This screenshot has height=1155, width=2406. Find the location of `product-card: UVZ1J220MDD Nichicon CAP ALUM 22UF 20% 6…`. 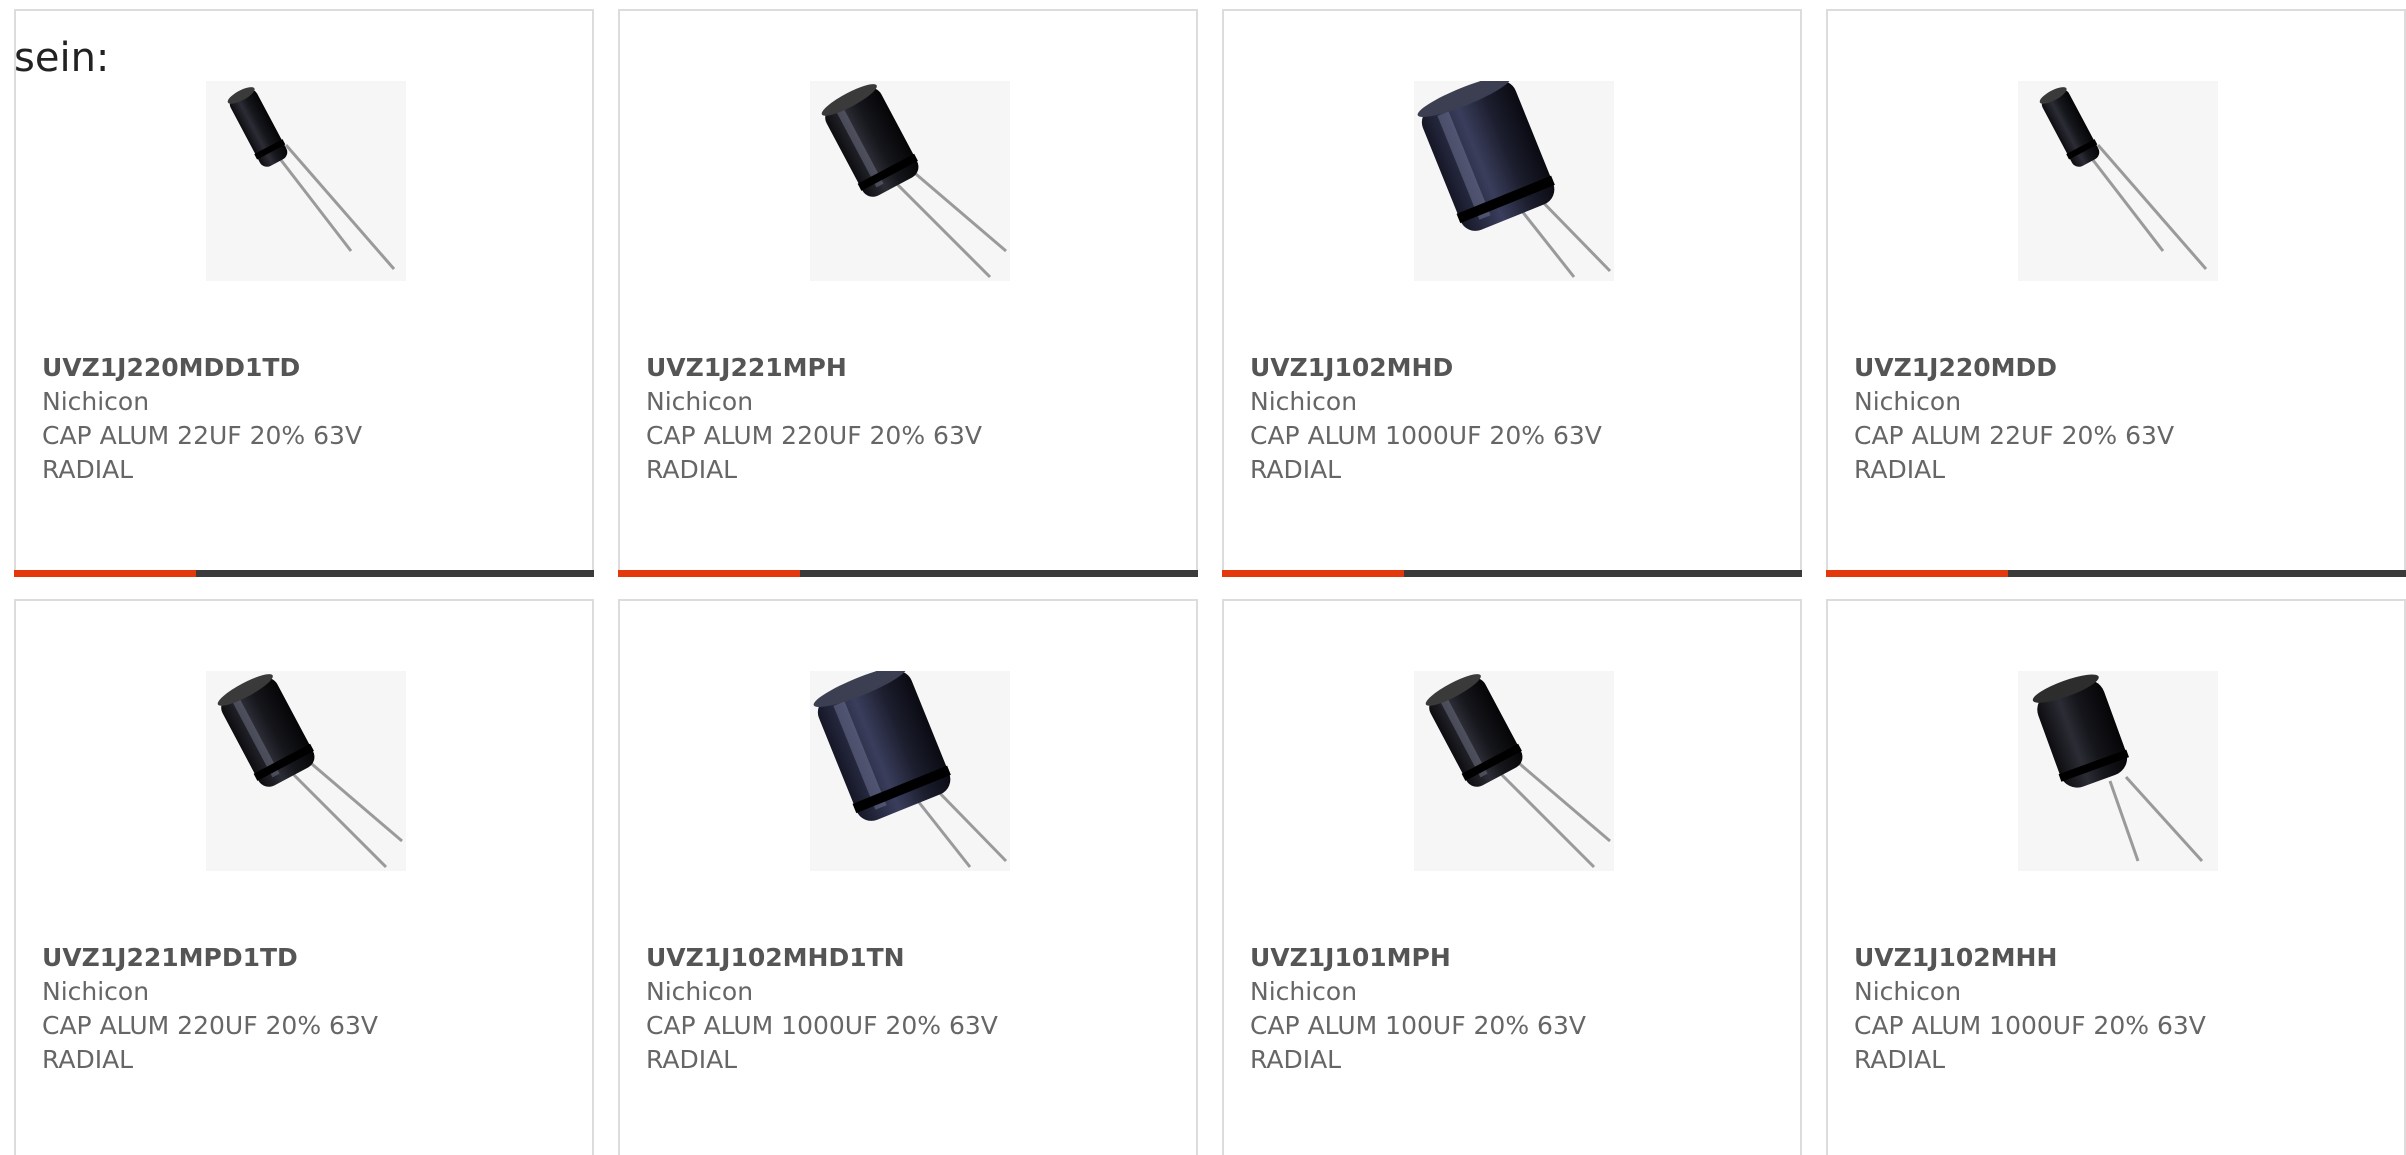

product-card: UVZ1J220MDD Nichicon CAP ALUM 22UF 20% 6… is located at coordinates (2116, 293).